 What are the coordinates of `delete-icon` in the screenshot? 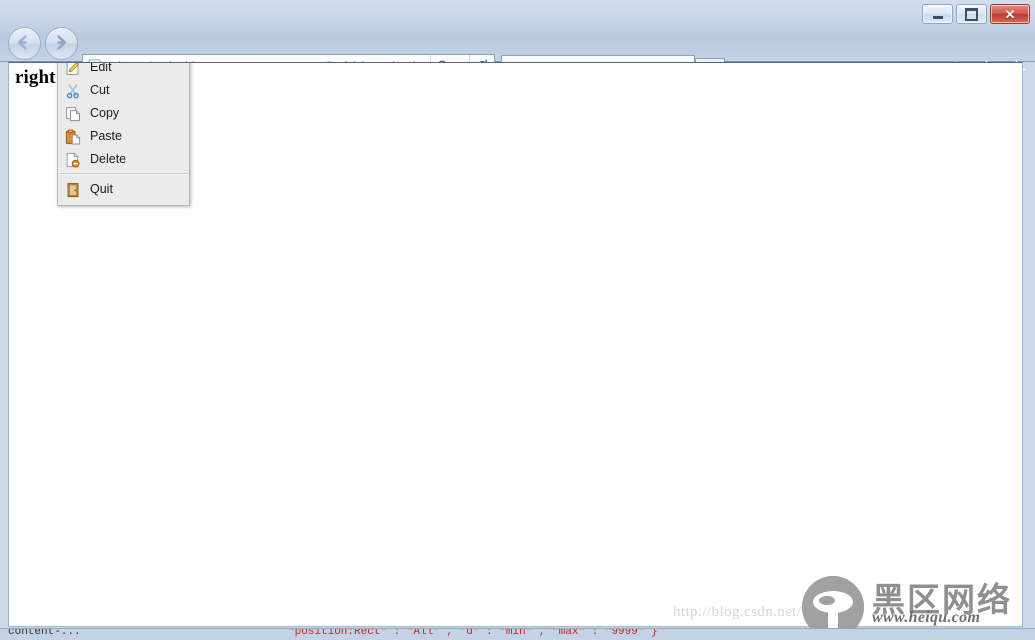 It's located at (73, 160).